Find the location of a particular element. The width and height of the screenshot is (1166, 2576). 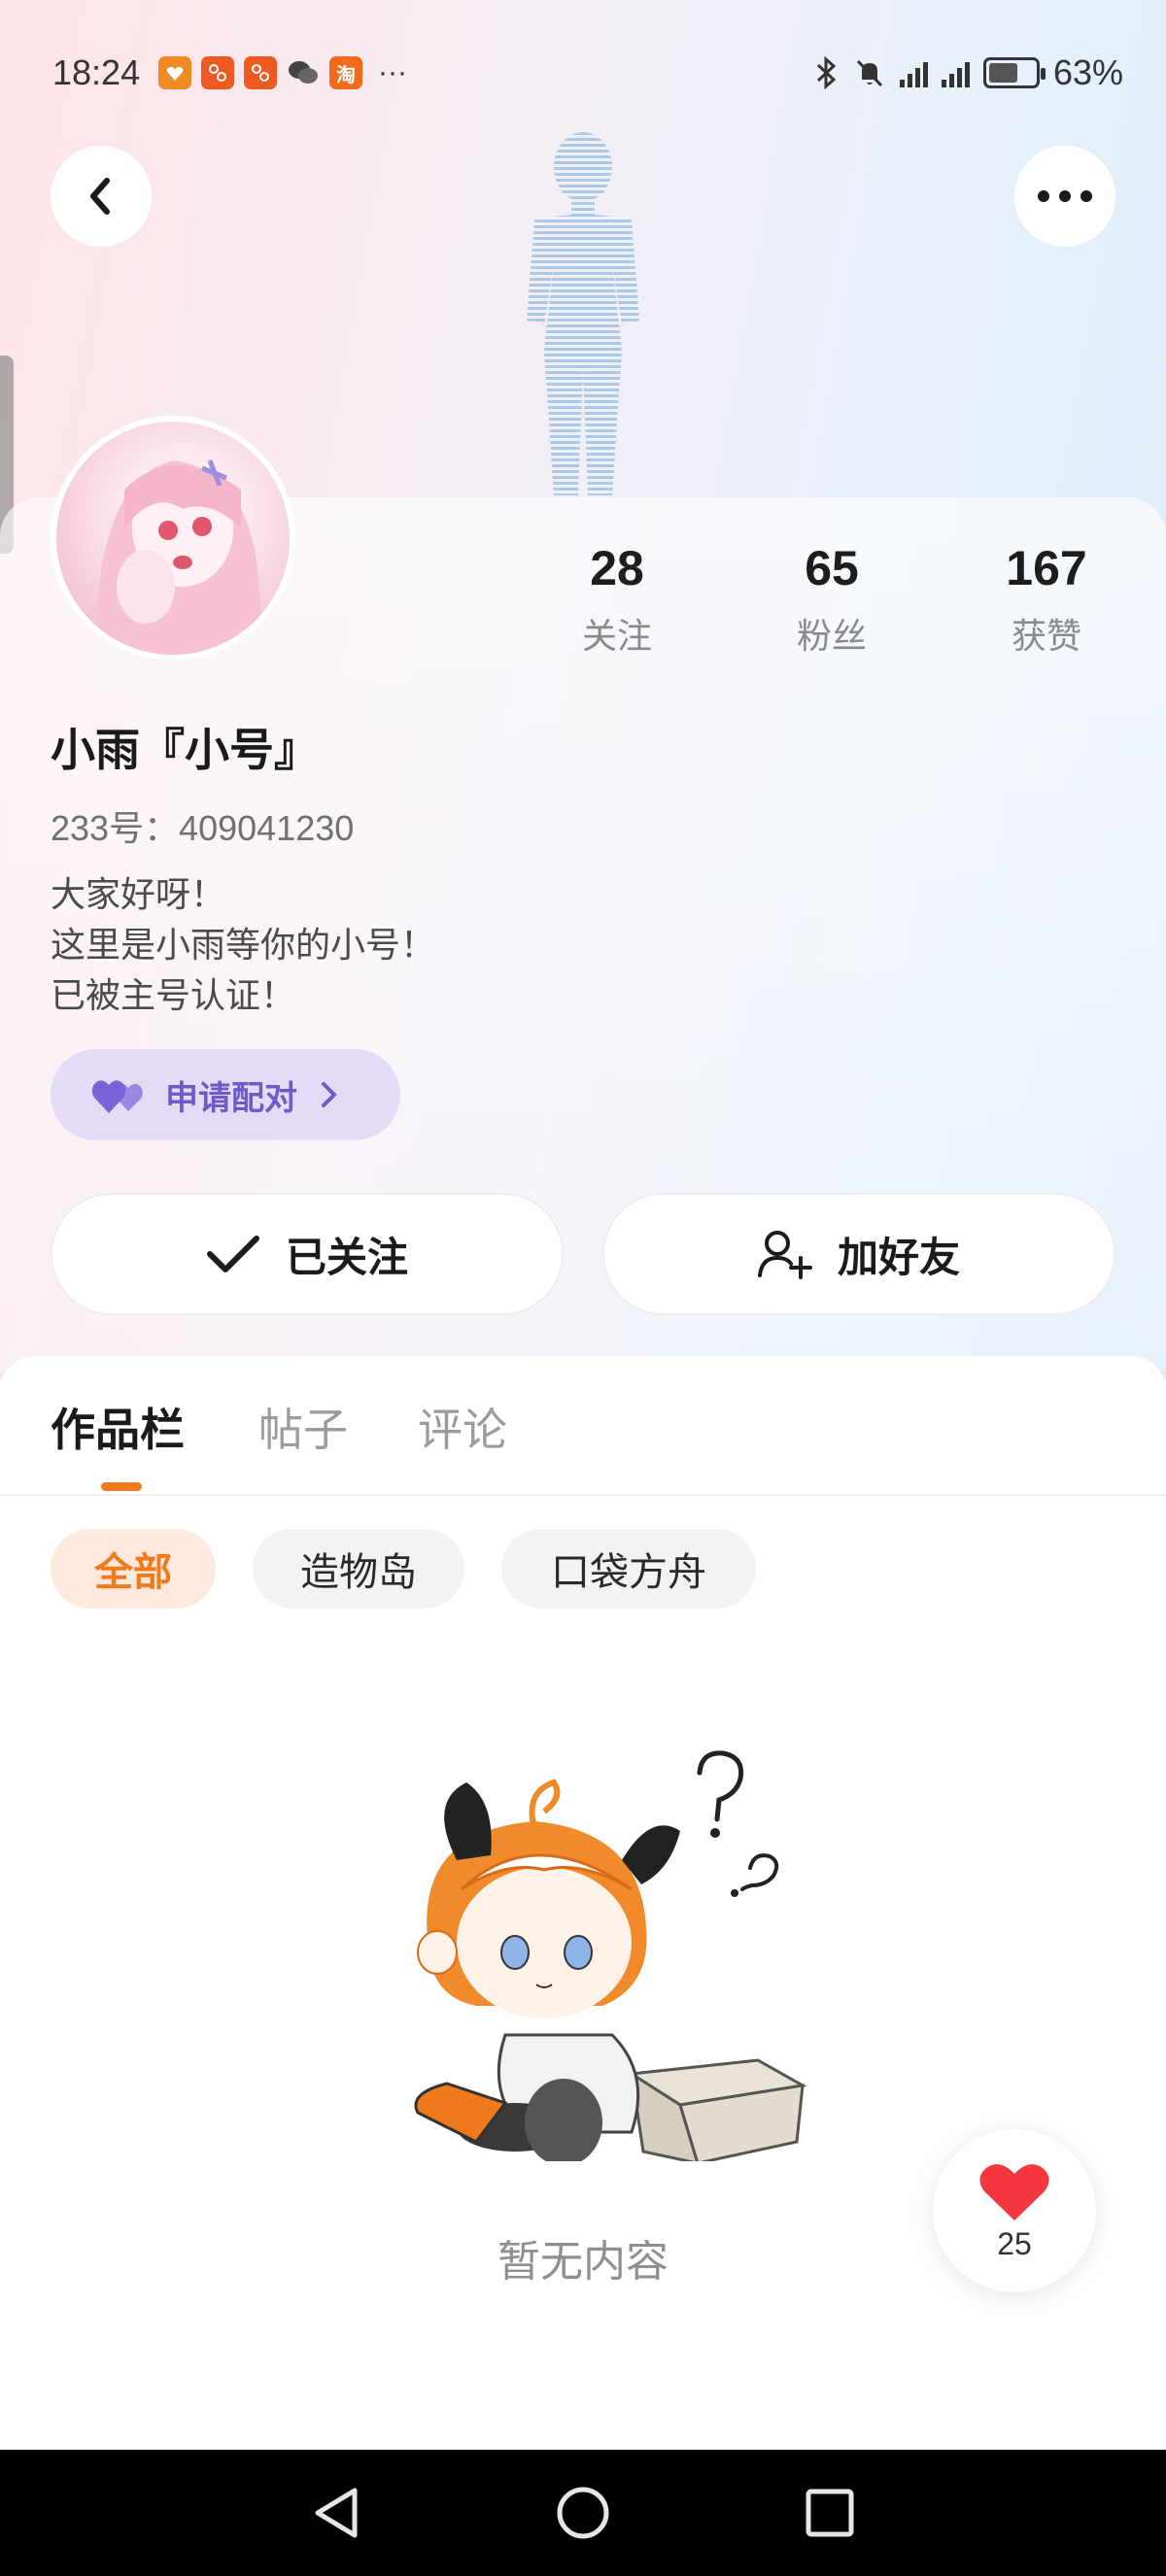

status-indicators: 63% is located at coordinates (968, 72).